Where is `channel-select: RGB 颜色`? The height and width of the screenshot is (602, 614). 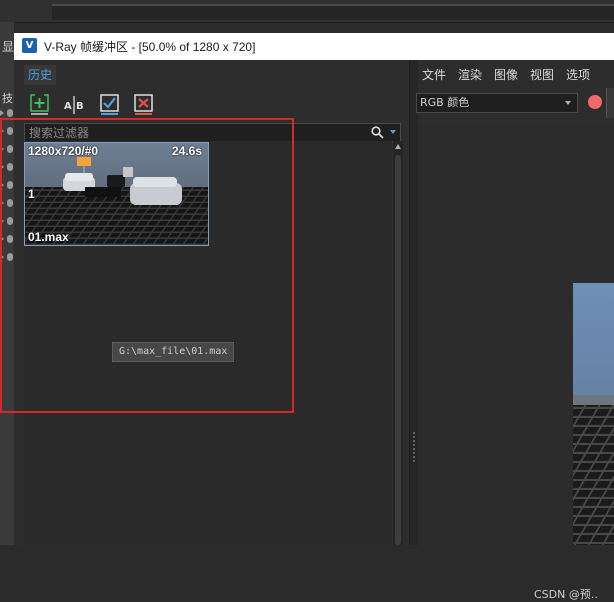 channel-select: RGB 颜色 is located at coordinates (497, 103).